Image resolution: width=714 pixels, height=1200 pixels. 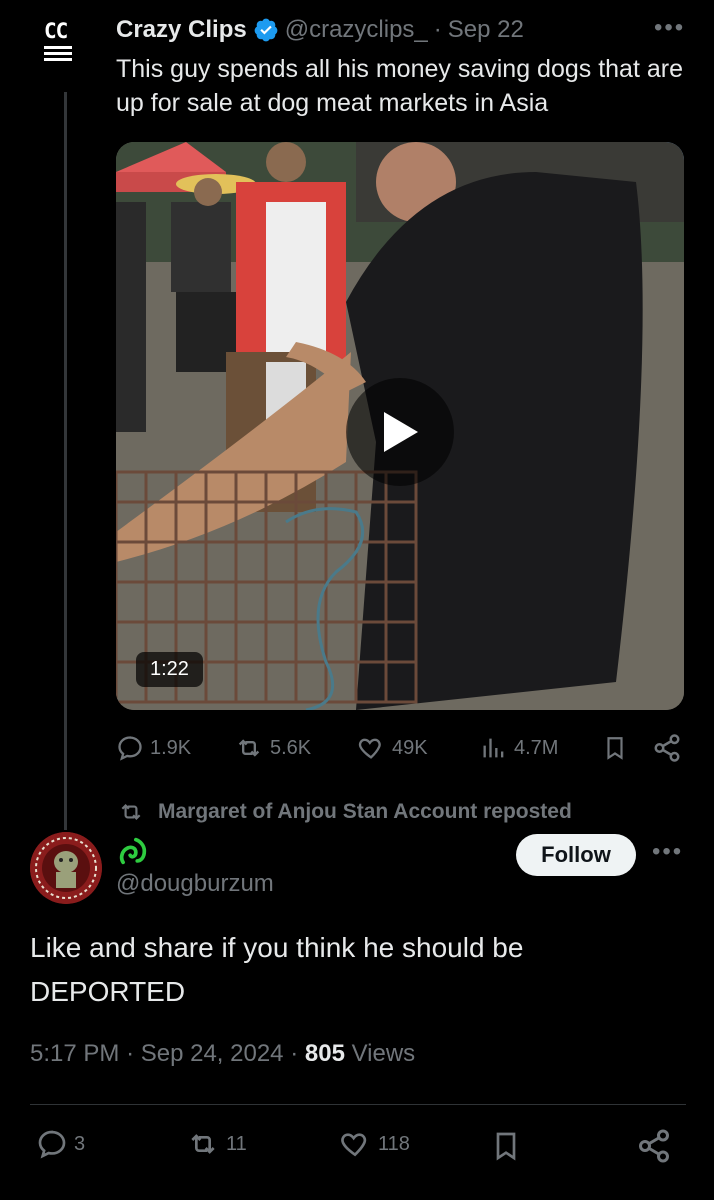 I want to click on quoted-reply-button: 1.9K, so click(x=153, y=748).